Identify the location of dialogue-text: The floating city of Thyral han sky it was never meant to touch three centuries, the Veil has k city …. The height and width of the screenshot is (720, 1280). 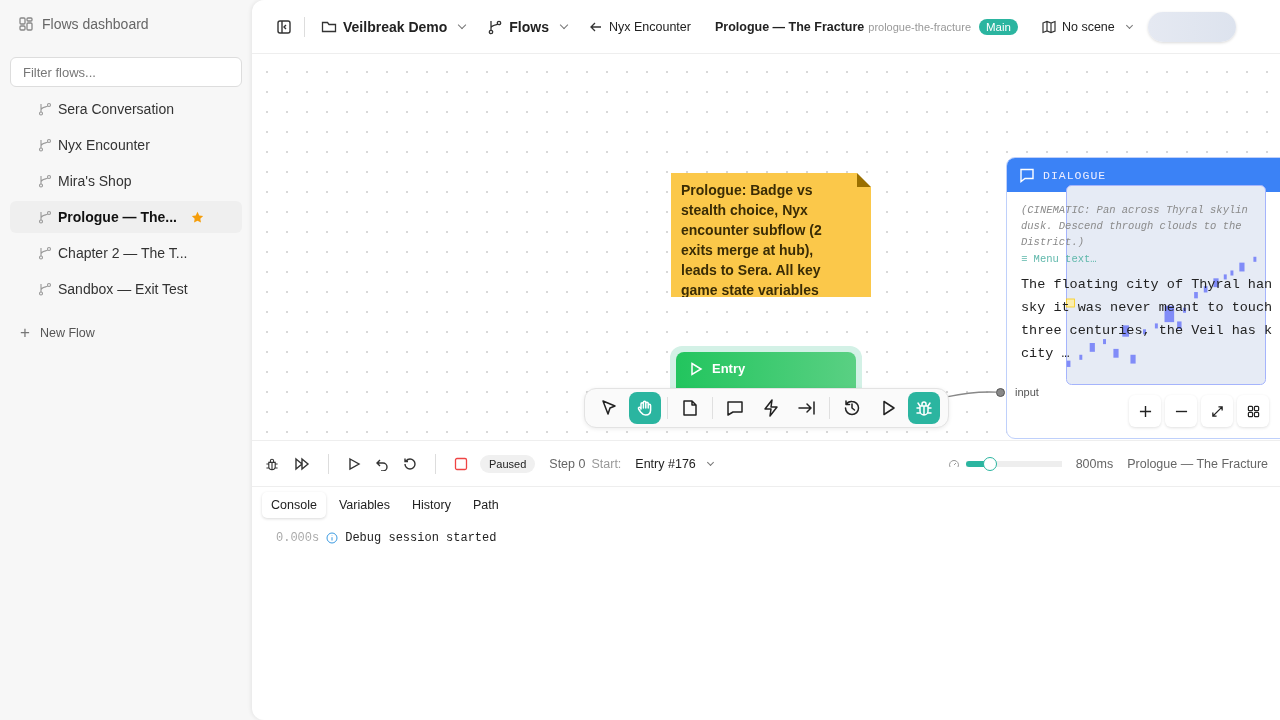
(1147, 319).